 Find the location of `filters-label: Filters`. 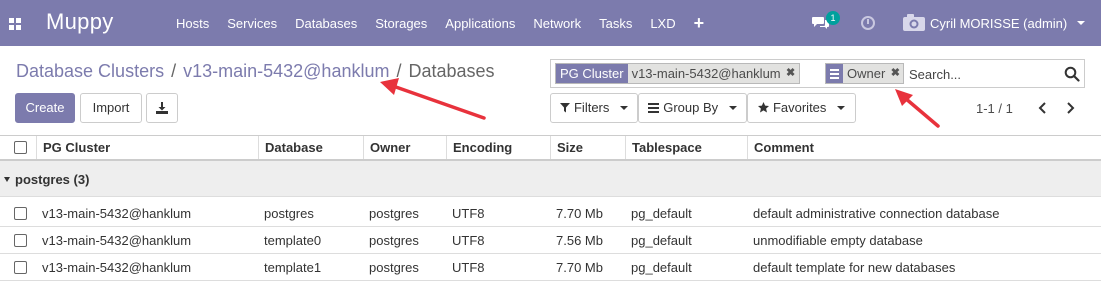

filters-label: Filters is located at coordinates (591, 107).